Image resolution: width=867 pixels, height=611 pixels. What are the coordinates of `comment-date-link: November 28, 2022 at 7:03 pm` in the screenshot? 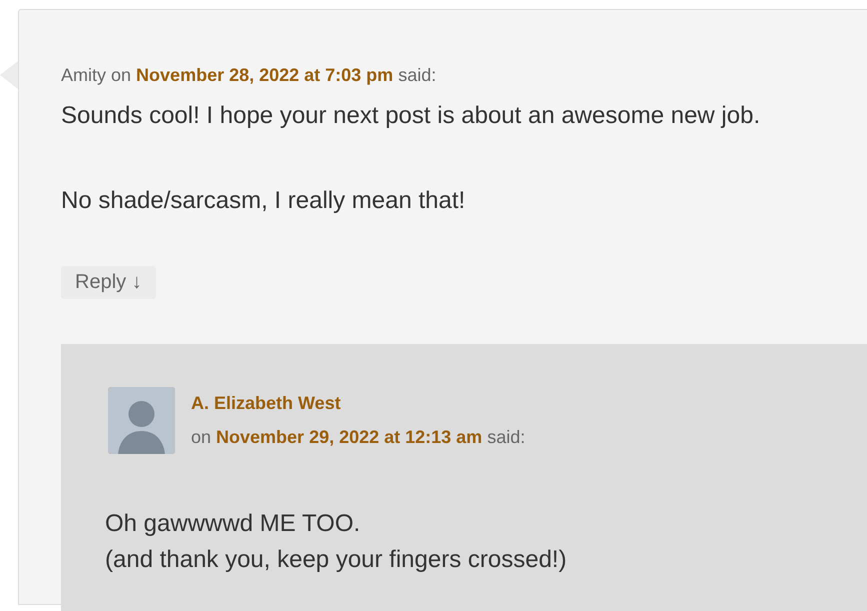 It's located at (265, 75).